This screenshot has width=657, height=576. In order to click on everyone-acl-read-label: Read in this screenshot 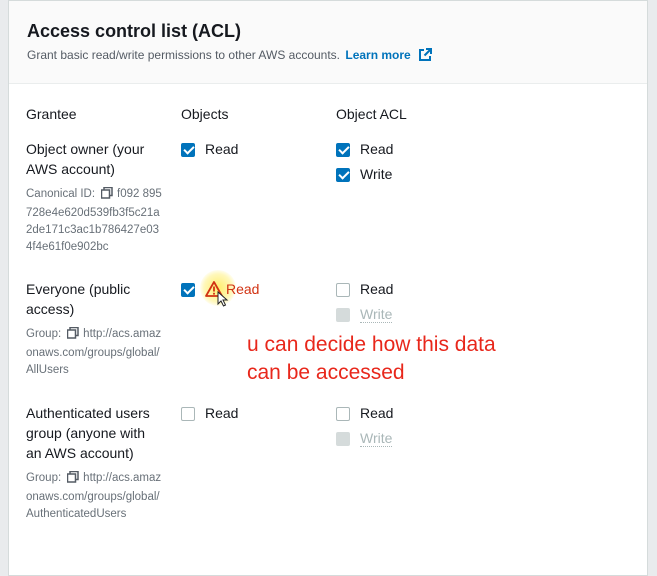, I will do `click(377, 289)`.